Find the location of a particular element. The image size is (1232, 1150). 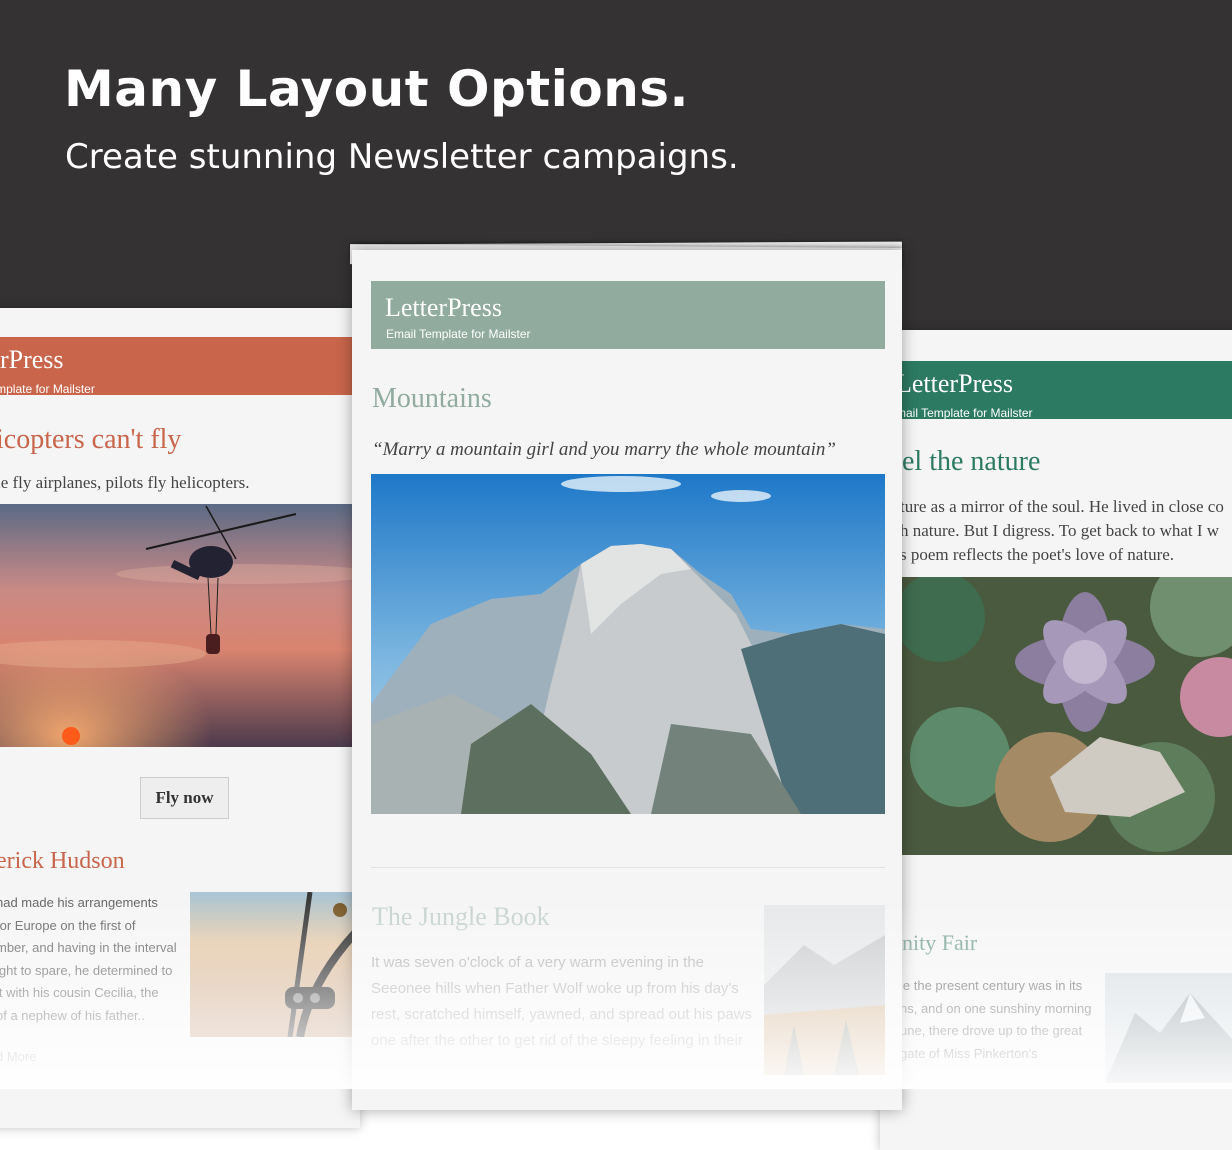

mountain-photo is located at coordinates (628, 644).